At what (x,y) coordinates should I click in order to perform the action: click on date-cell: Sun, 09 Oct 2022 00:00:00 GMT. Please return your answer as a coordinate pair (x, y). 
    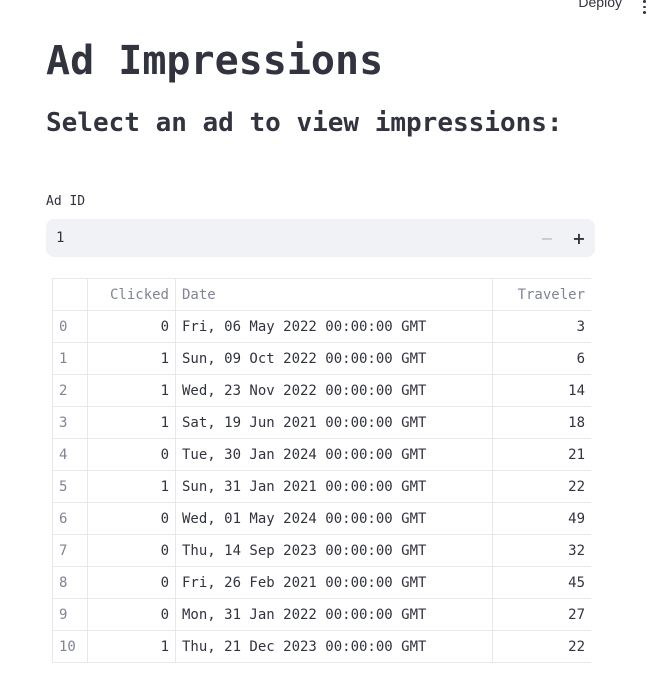
    Looking at the image, I should click on (334, 358).